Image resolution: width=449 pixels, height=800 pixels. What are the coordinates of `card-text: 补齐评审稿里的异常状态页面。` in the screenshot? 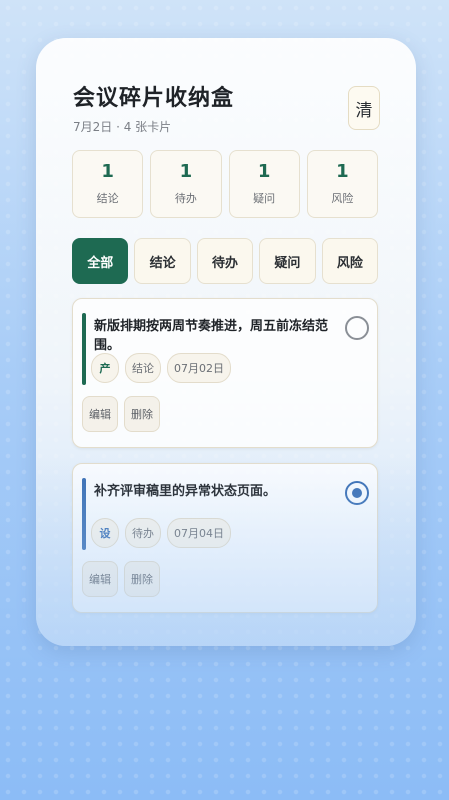 It's located at (185, 491).